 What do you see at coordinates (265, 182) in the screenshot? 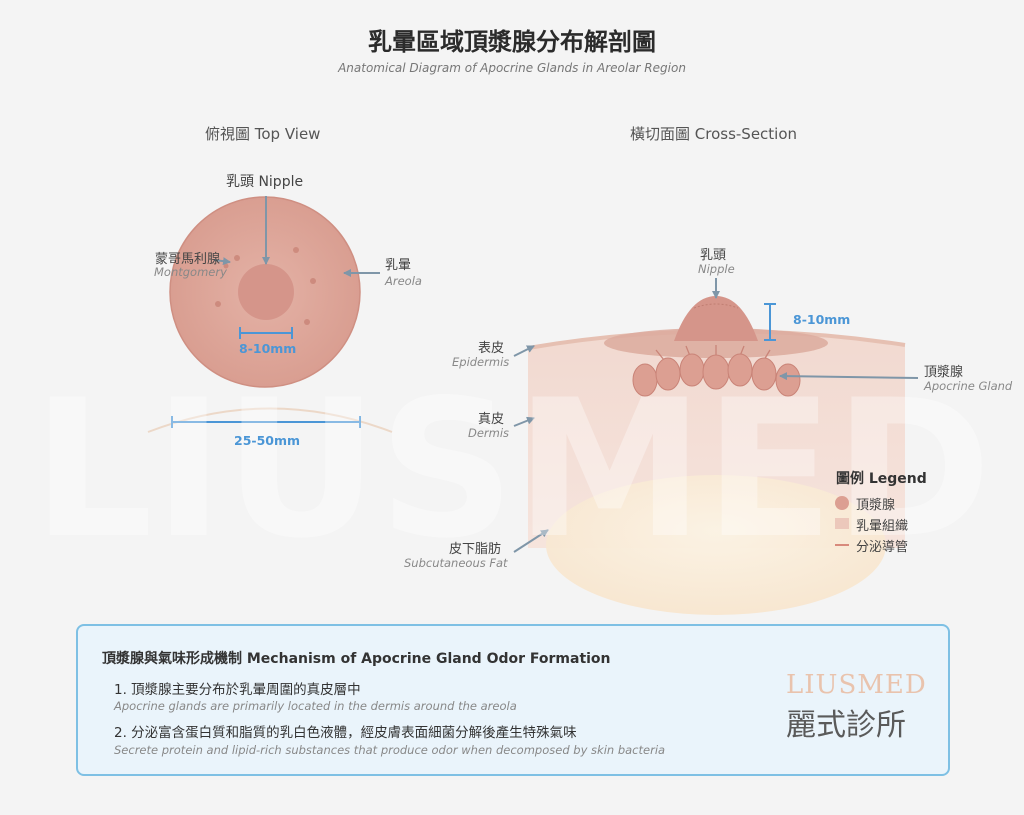
I see `top-nipple-label: 乳頭 Nipple` at bounding box center [265, 182].